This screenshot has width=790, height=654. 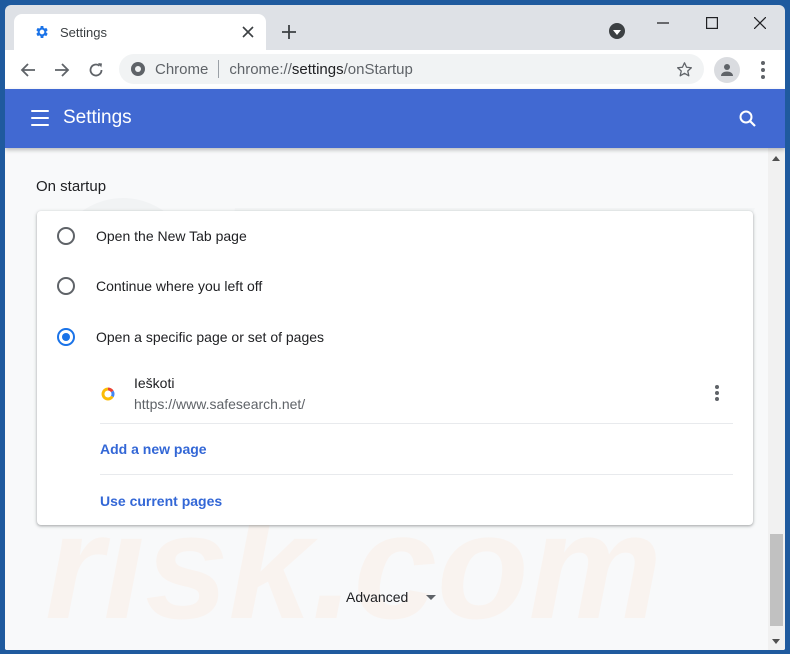 I want to click on use-current-pages-link: Use current pages, so click(x=416, y=500).